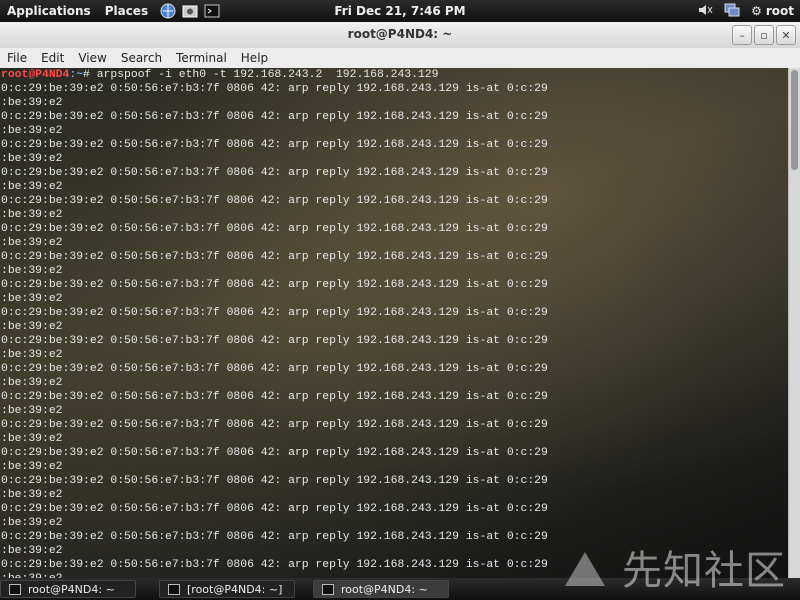 This screenshot has width=800, height=600. What do you see at coordinates (17, 58) in the screenshot?
I see `menu-file: File` at bounding box center [17, 58].